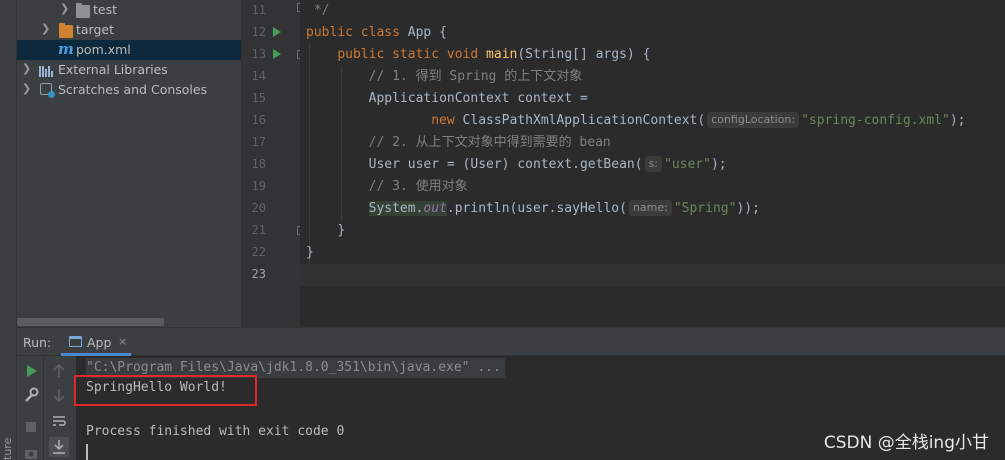  I want to click on line-number: 13, so click(258, 54).